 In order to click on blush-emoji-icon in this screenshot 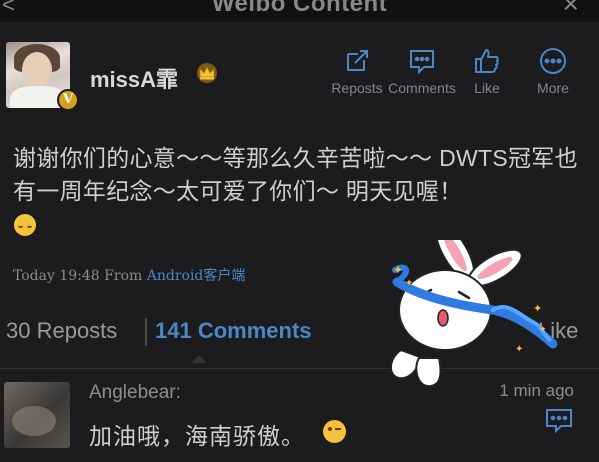, I will do `click(25, 225)`.